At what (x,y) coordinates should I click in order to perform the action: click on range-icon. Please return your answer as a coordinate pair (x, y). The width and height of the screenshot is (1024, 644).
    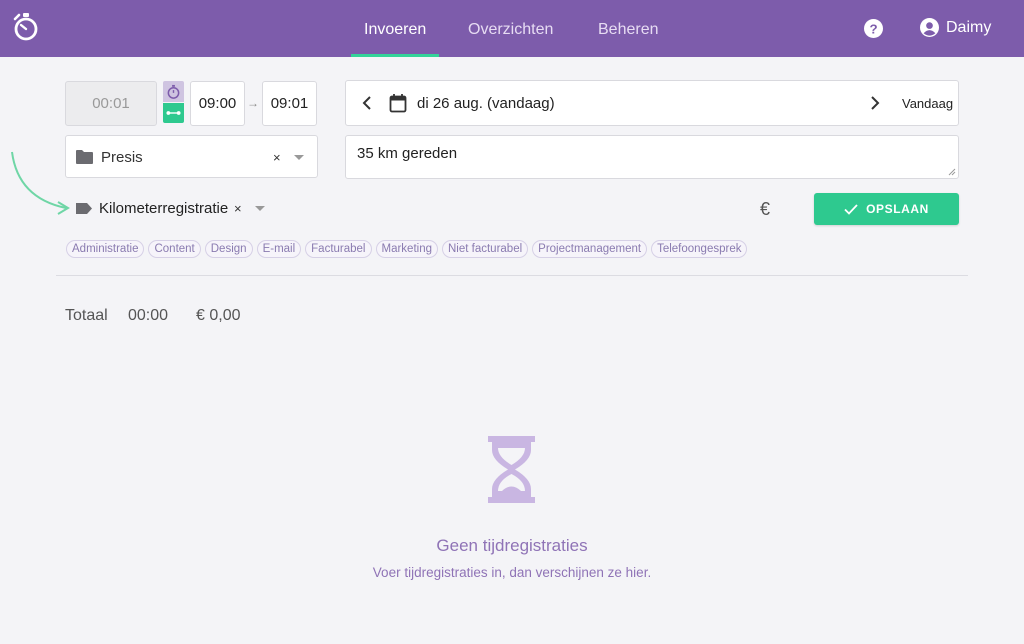
    Looking at the image, I should click on (173, 113).